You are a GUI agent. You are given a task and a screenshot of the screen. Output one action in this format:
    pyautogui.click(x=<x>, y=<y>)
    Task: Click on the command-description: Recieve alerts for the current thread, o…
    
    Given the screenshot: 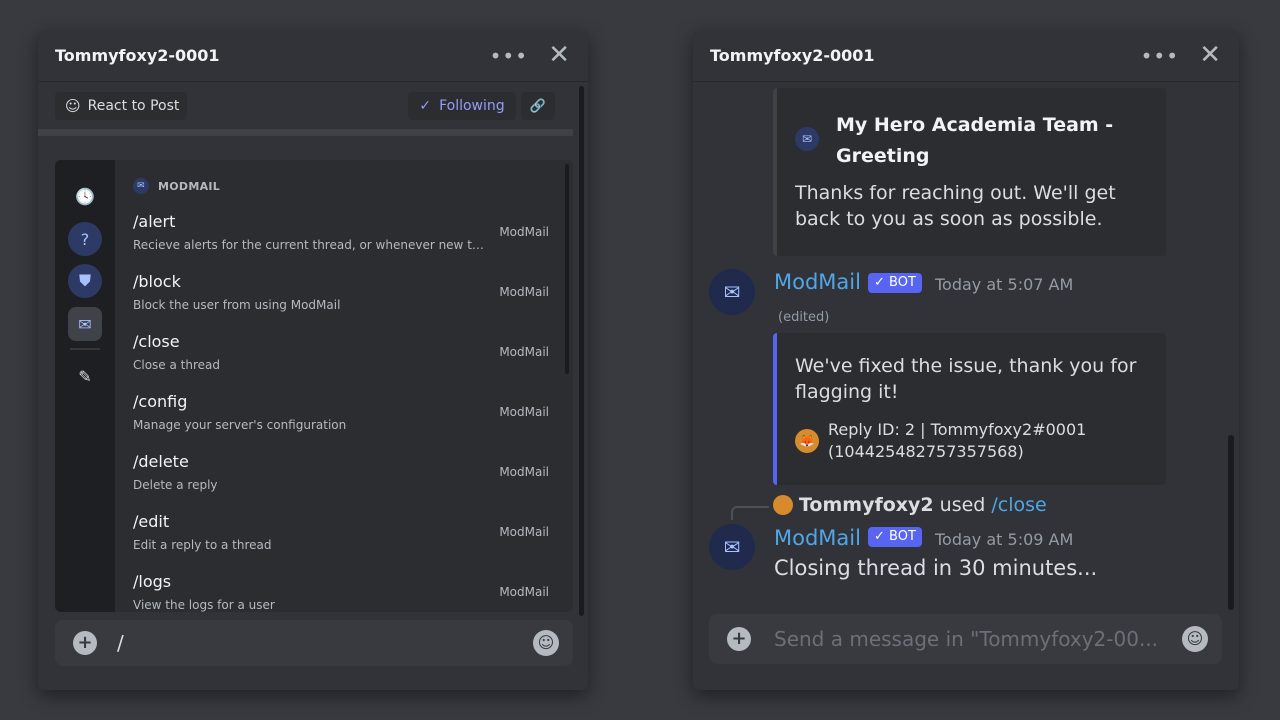 What is the action you would take?
    pyautogui.click(x=310, y=245)
    